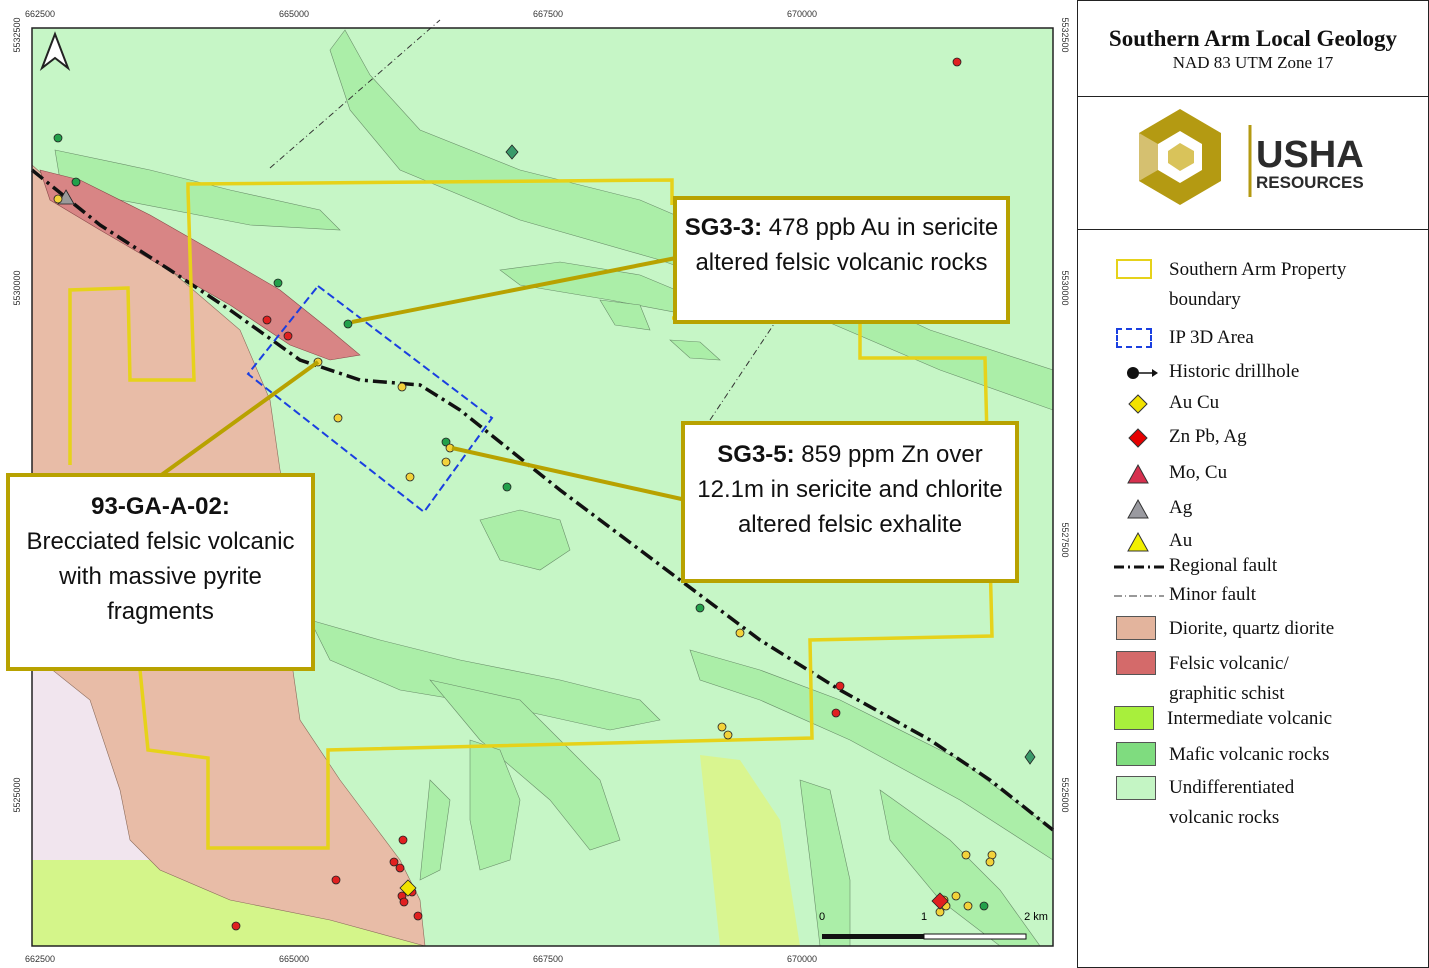 This screenshot has width=1429, height=968. I want to click on legend-item-regional-fault: Regional fault, so click(1253, 566).